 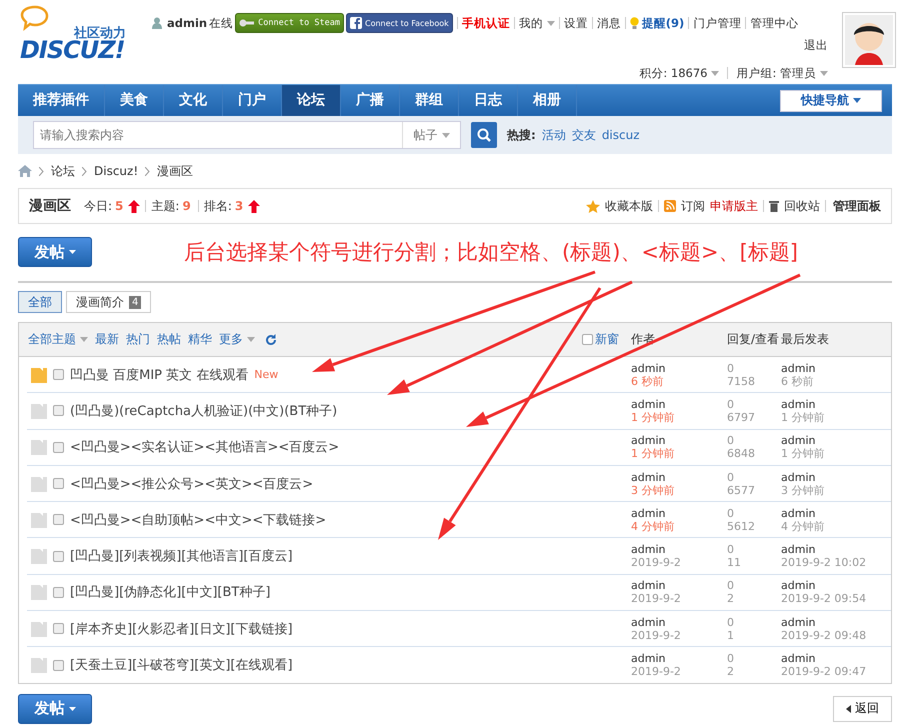 I want to click on header-link: 我的, so click(x=536, y=23).